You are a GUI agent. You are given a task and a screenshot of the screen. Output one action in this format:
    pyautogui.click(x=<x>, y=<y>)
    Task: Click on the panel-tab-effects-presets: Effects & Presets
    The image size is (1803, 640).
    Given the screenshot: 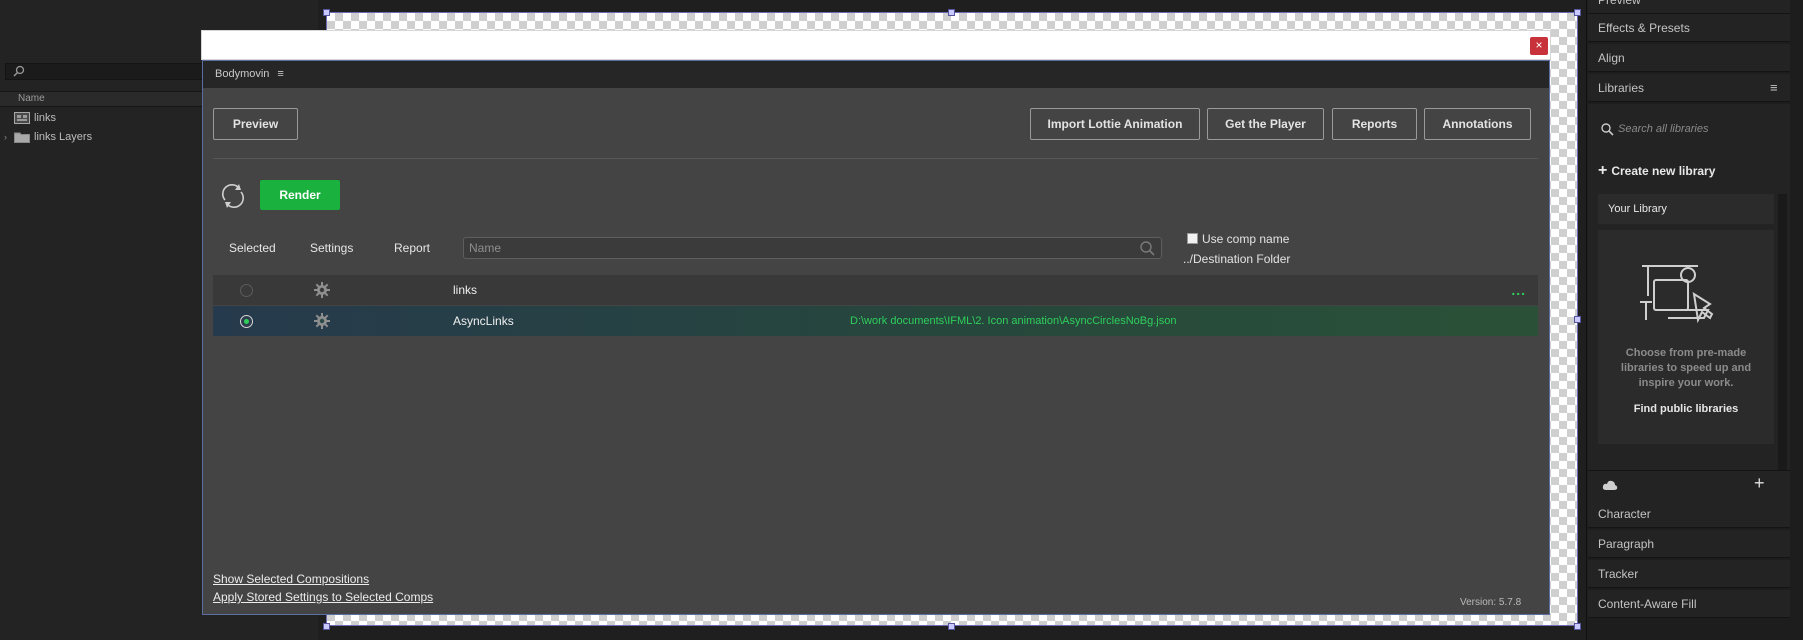 What is the action you would take?
    pyautogui.click(x=1689, y=28)
    